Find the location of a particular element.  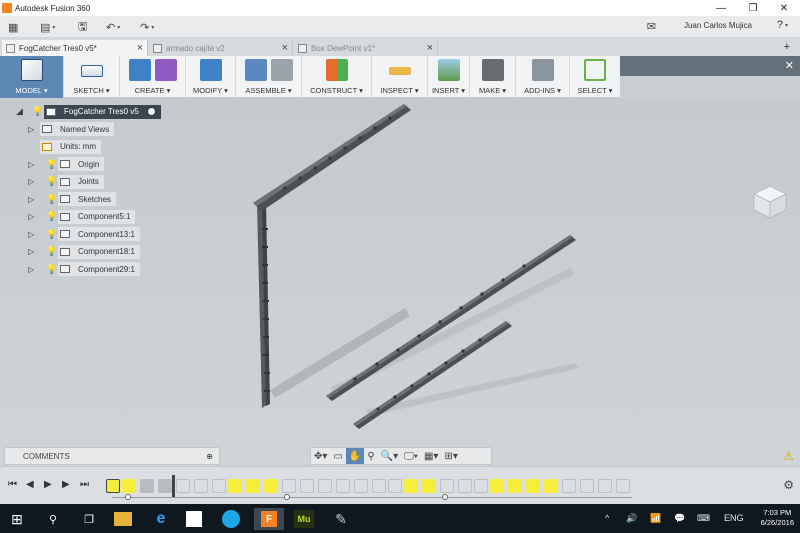

file-explorer-icon is located at coordinates (123, 519).